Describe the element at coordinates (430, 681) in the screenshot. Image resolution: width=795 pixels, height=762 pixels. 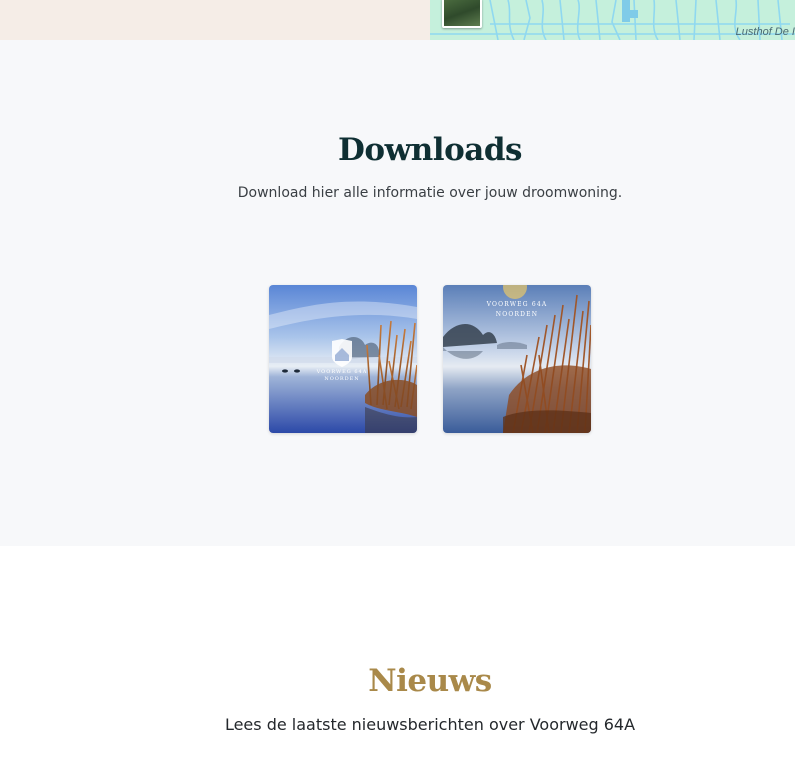
I see `news-title: Nieuws` at that location.